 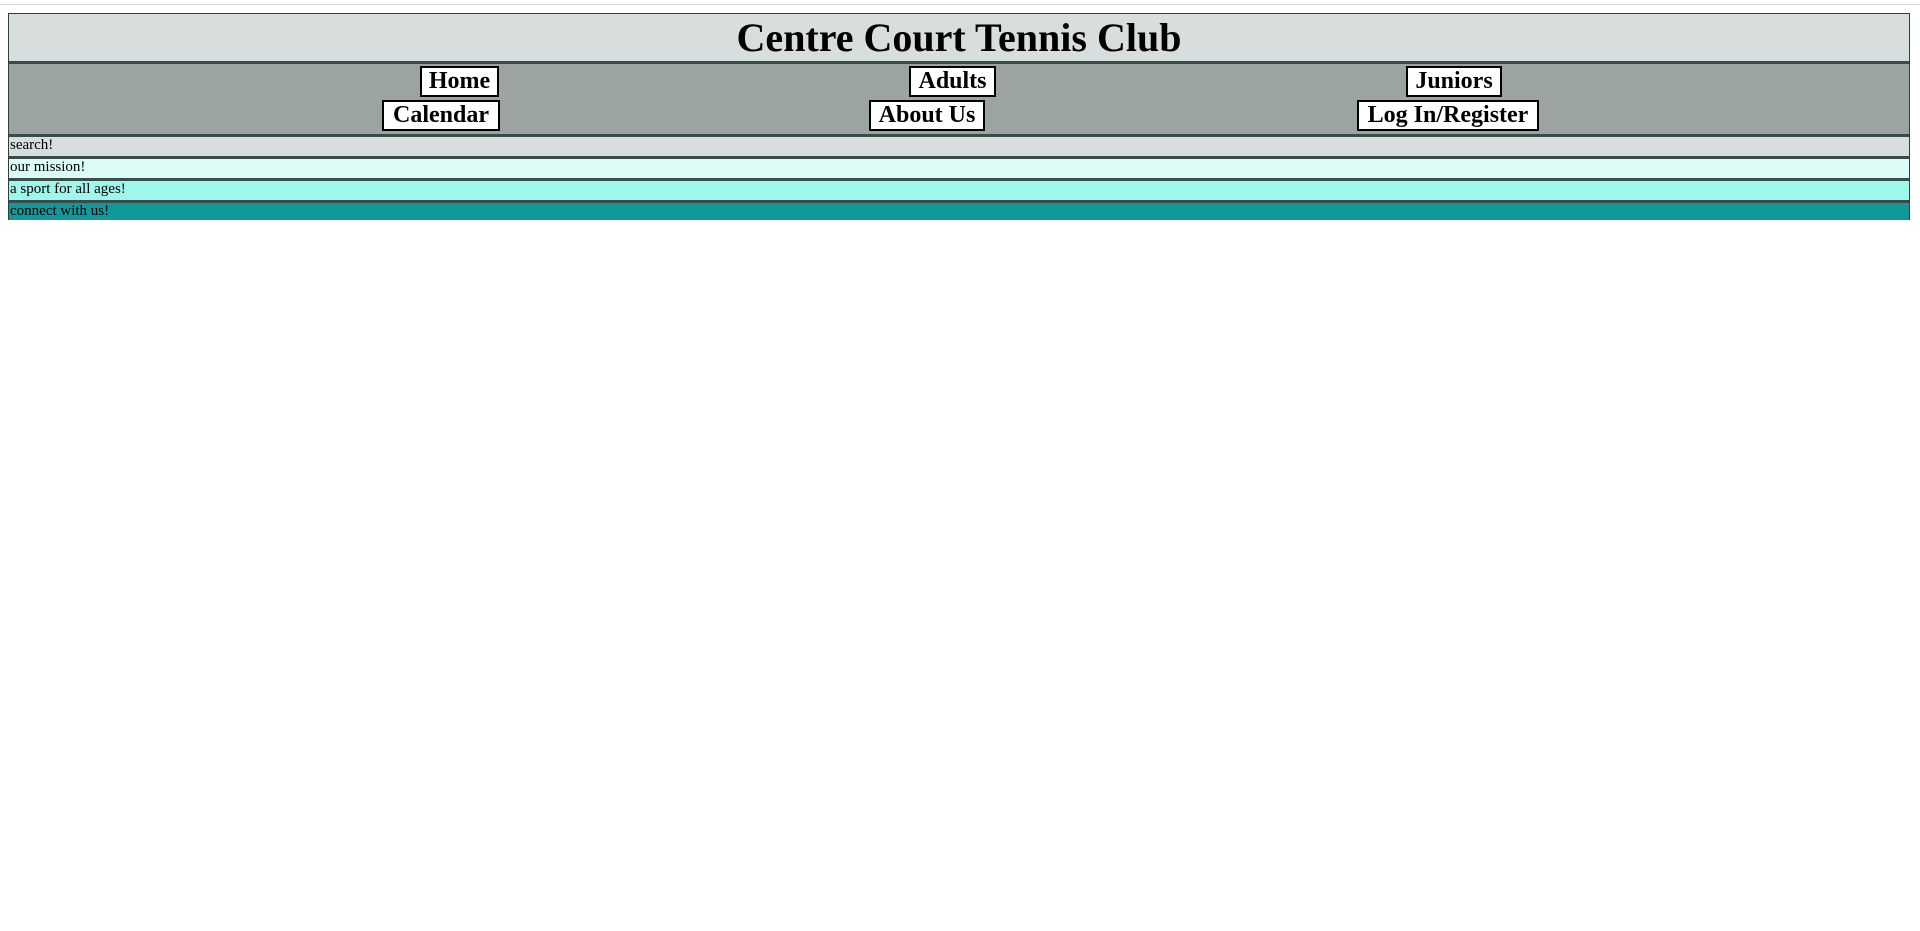 What do you see at coordinates (1448, 115) in the screenshot?
I see `login-register-nav-button: Log In/Register` at bounding box center [1448, 115].